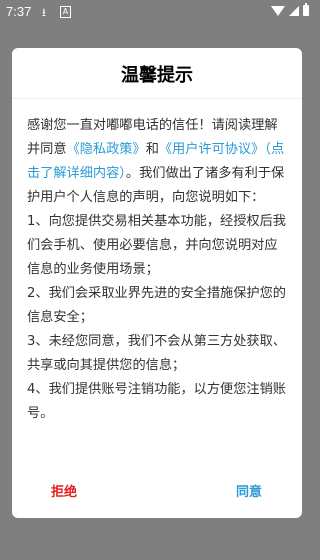 Image resolution: width=320 pixels, height=560 pixels. What do you see at coordinates (157, 75) in the screenshot?
I see `dialog-title: 温馨提示` at bounding box center [157, 75].